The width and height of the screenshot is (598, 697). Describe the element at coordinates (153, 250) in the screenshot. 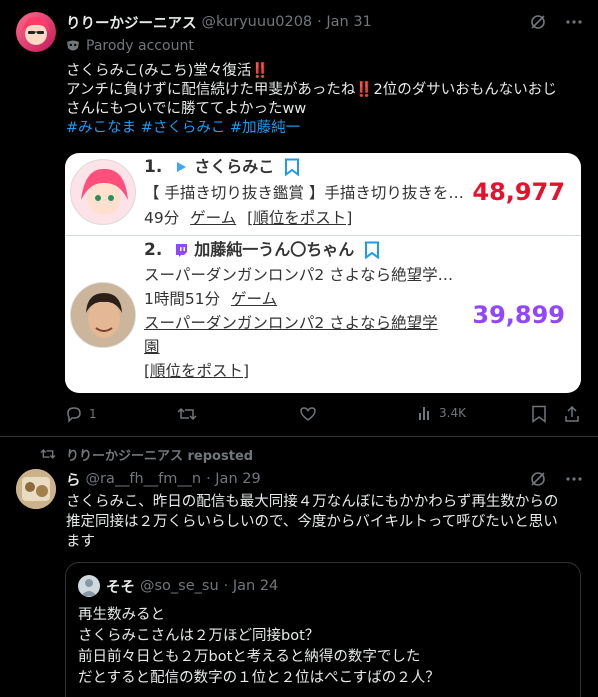

I see `rank-number: 2.` at that location.